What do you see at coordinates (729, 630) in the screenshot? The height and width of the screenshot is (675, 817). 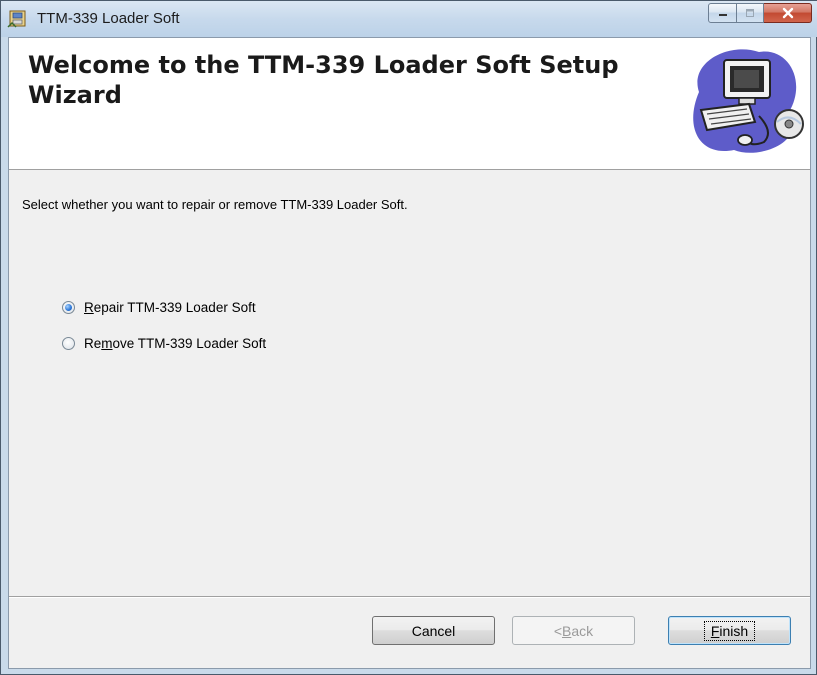 I see `finish-button: Finish` at bounding box center [729, 630].